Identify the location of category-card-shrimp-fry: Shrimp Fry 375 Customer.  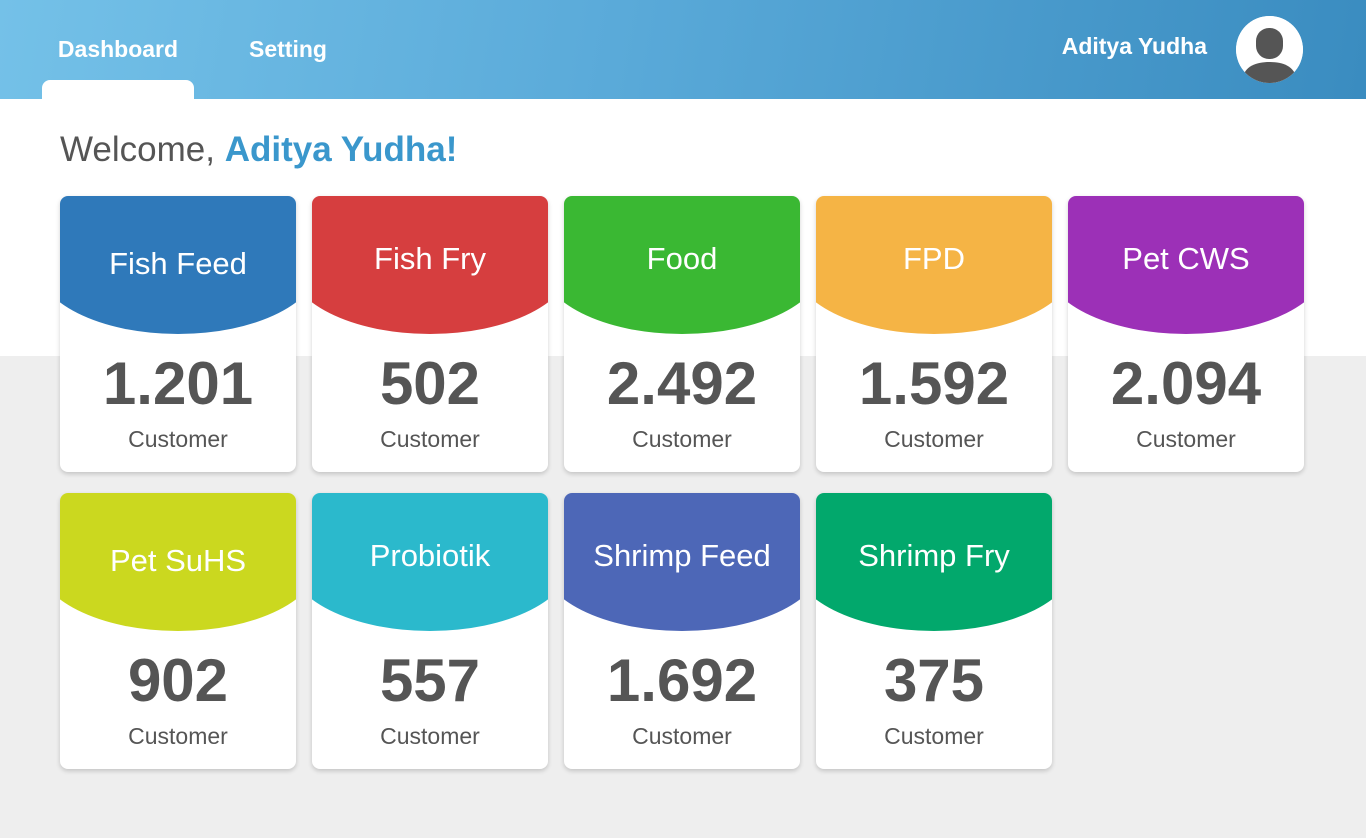
(934, 631).